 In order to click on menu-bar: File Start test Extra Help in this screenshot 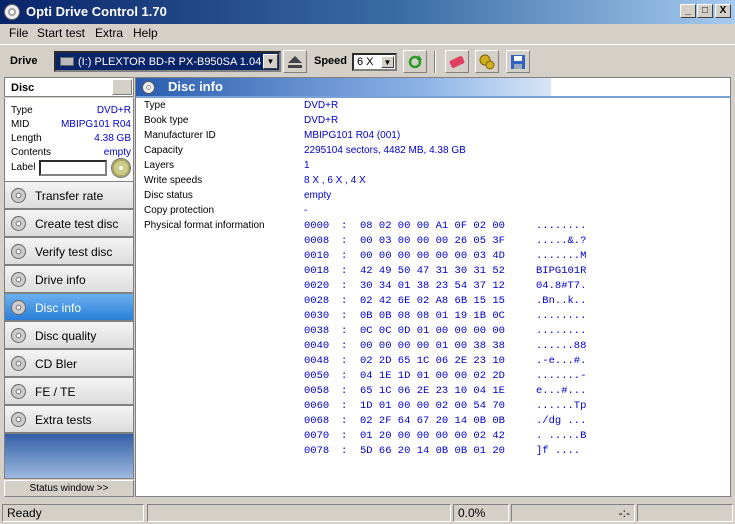, I will do `click(367, 33)`.